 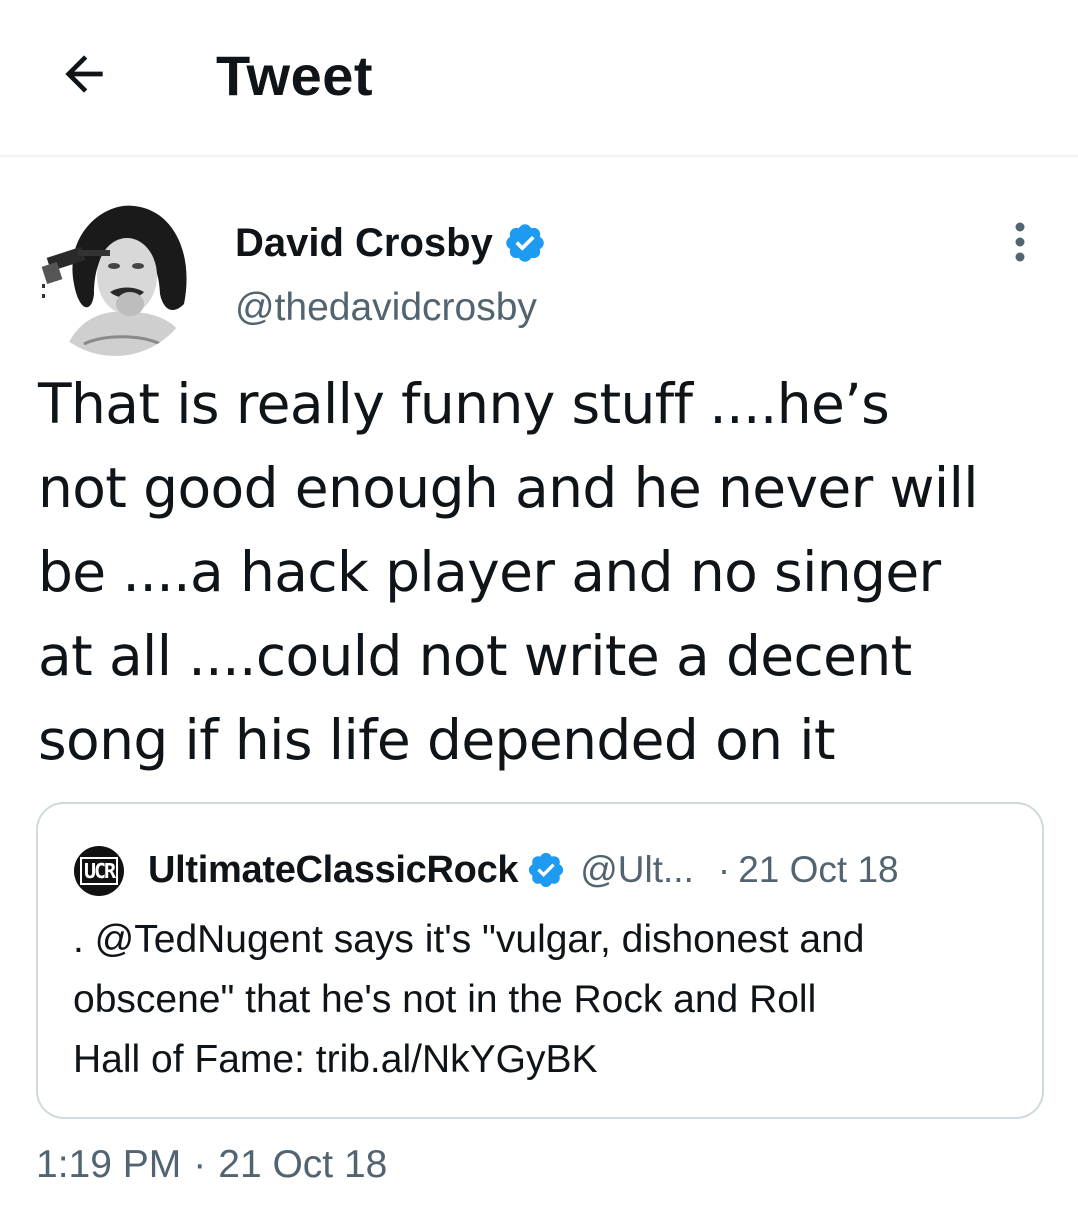 I want to click on tweet-timestamp: 1:19 PM · 21 Oct 18, so click(x=211, y=1165).